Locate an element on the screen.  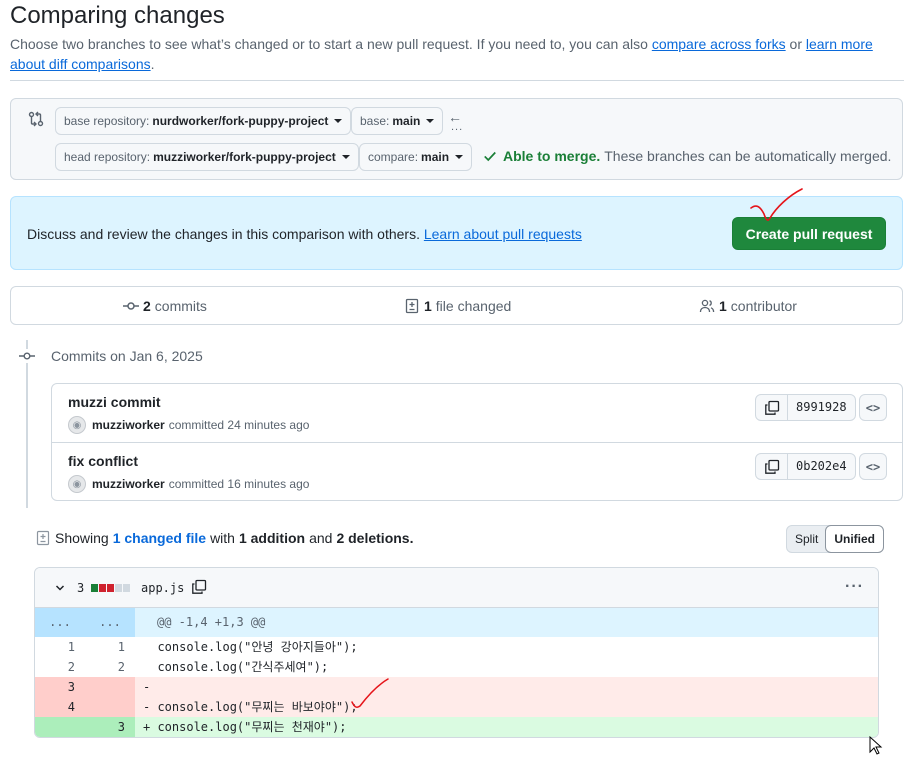
commit-time: 16 minutes ago is located at coordinates (268, 484).